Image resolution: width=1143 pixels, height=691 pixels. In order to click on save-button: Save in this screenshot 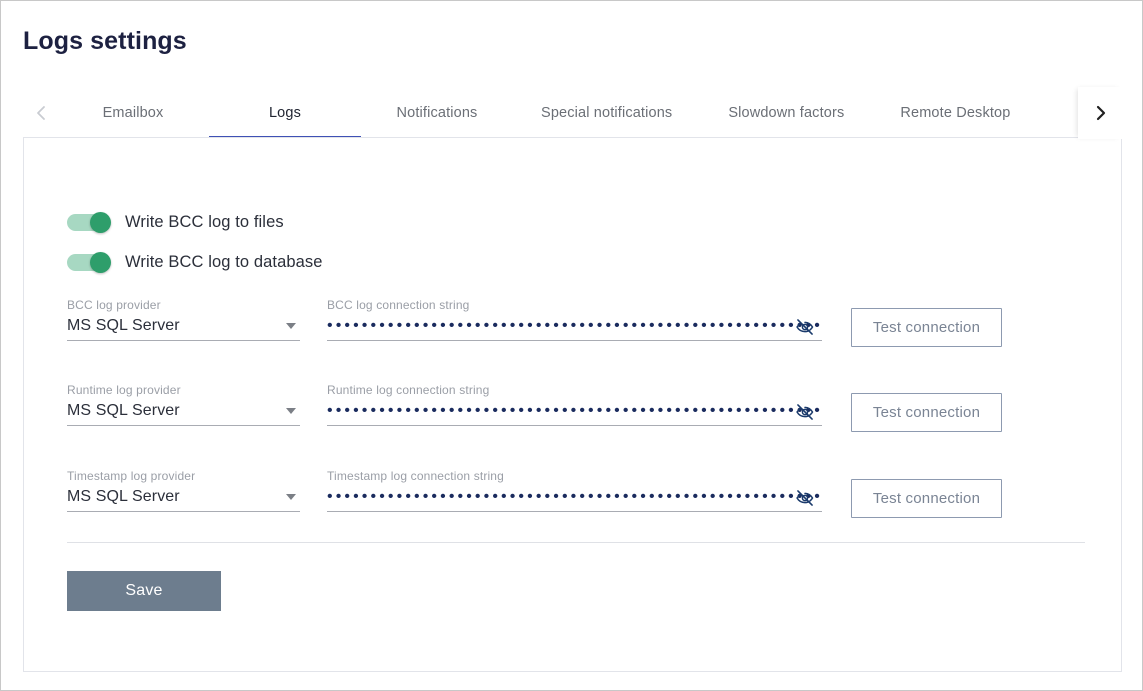, I will do `click(144, 591)`.